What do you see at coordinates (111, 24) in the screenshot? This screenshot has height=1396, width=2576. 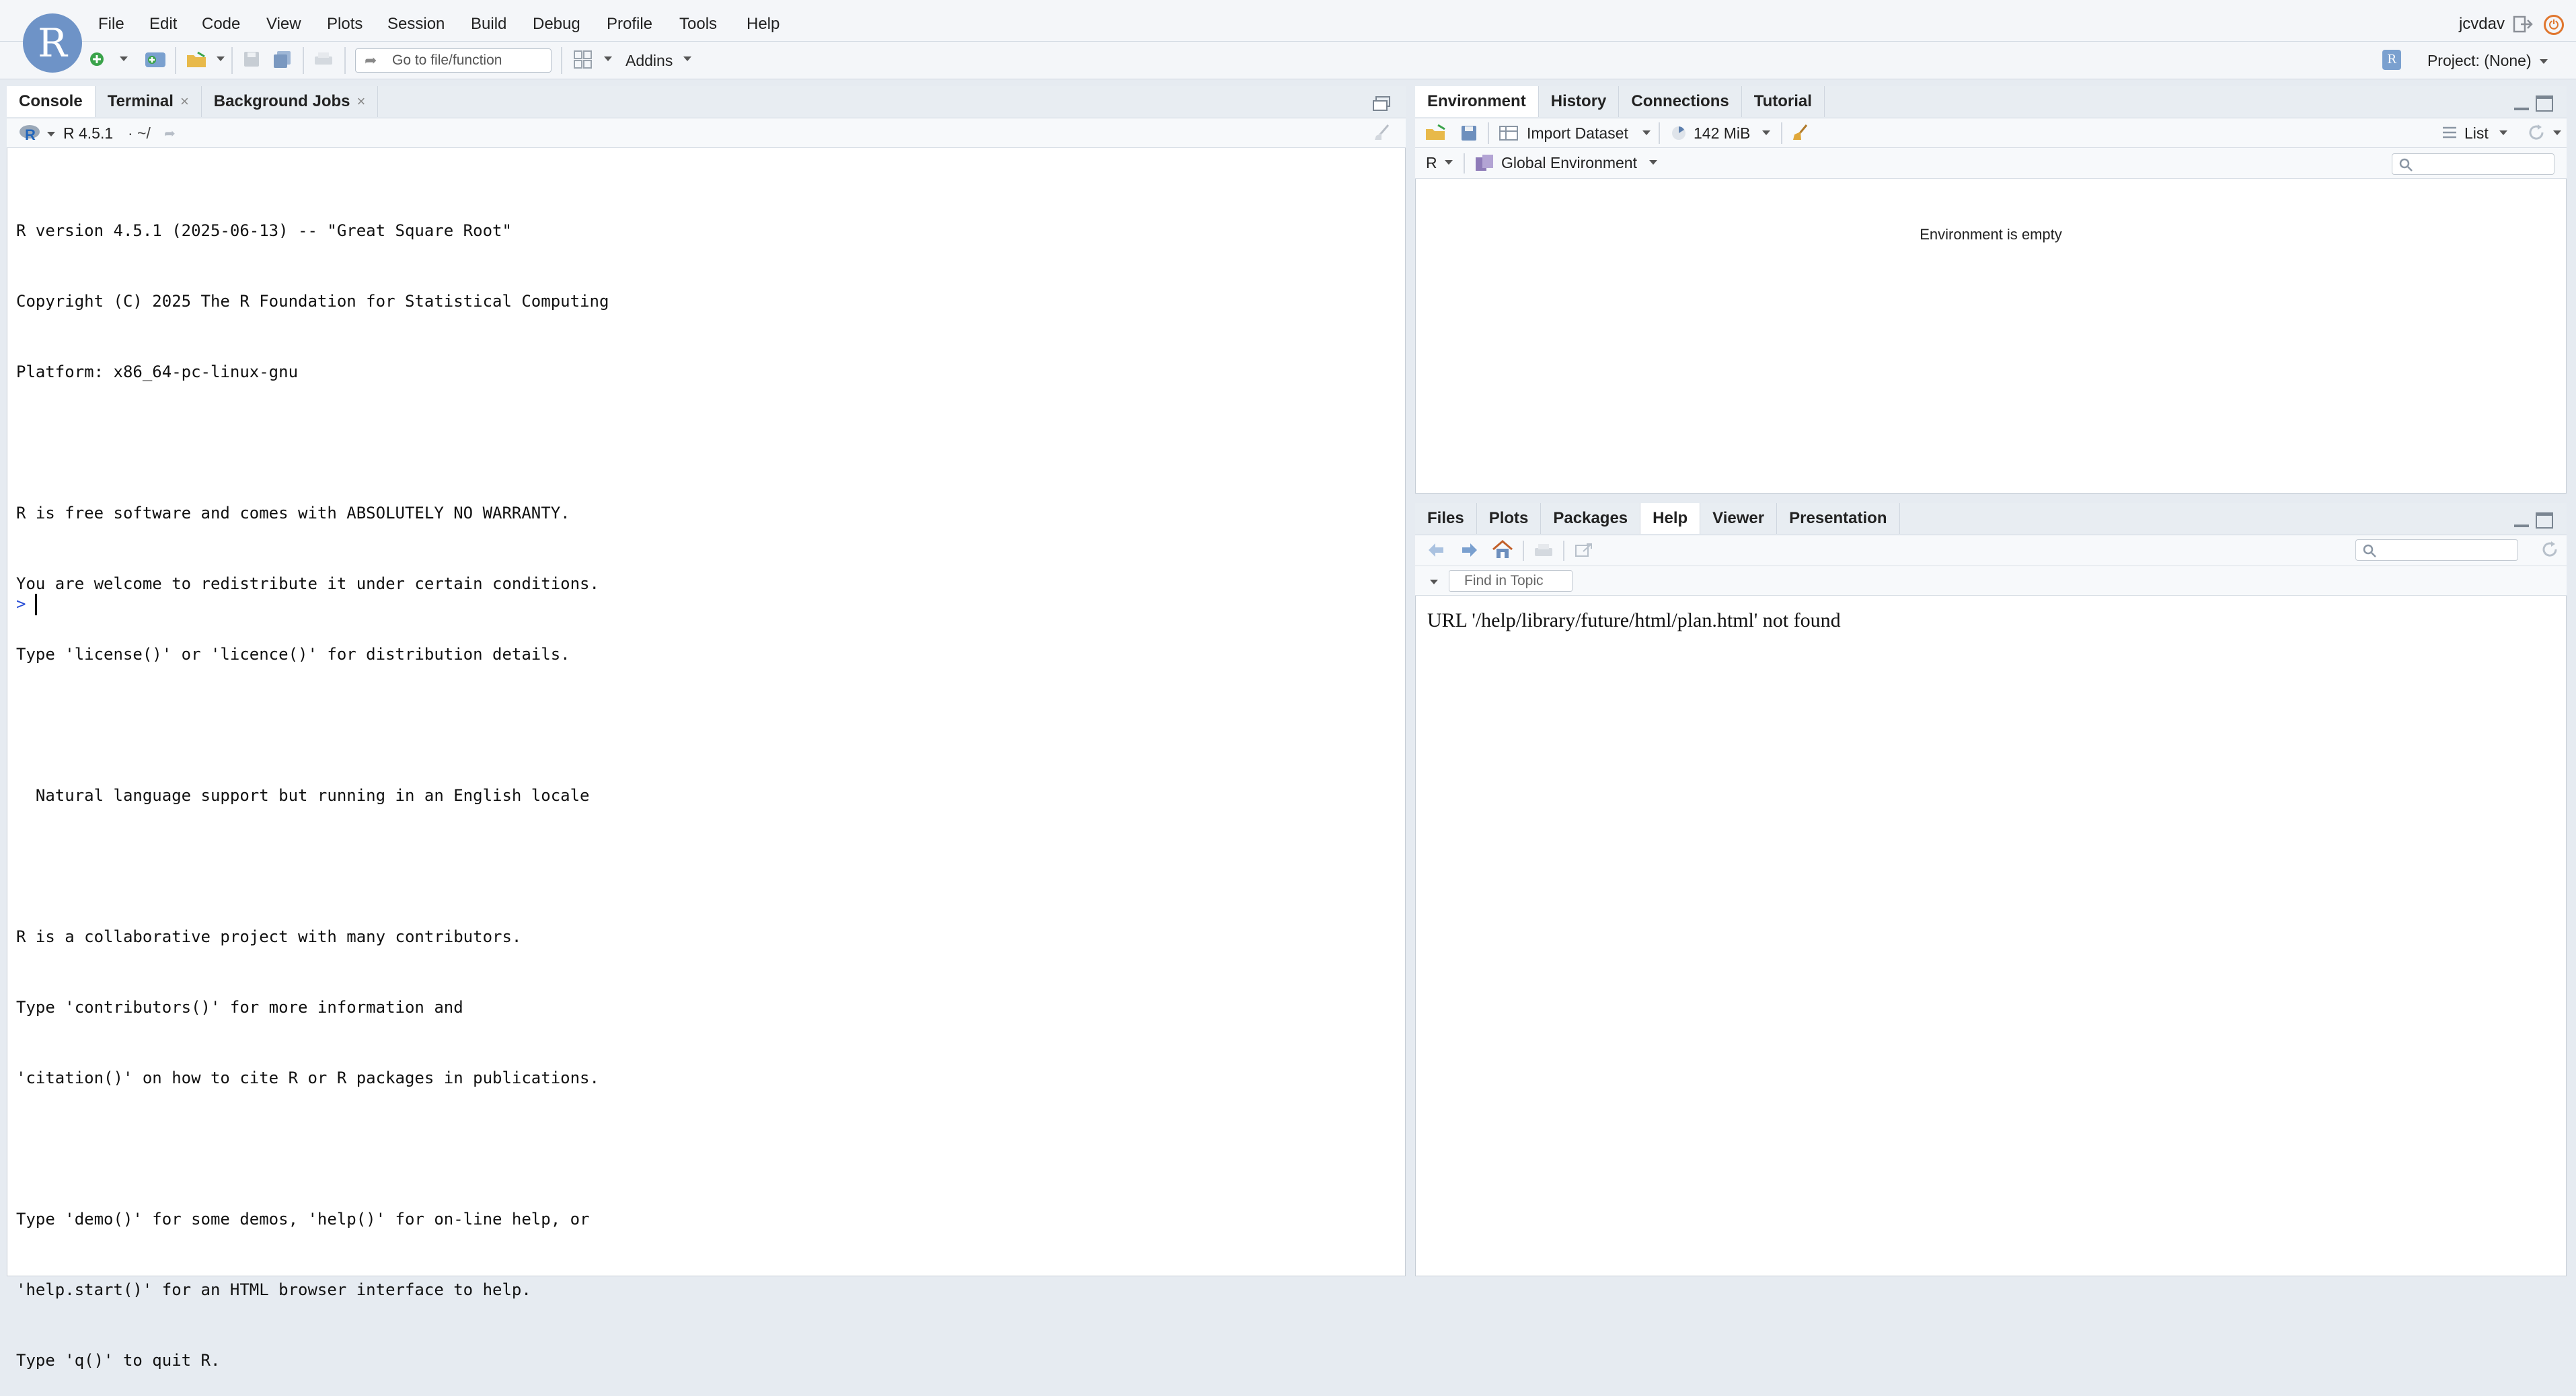 I see `menu-file: File` at bounding box center [111, 24].